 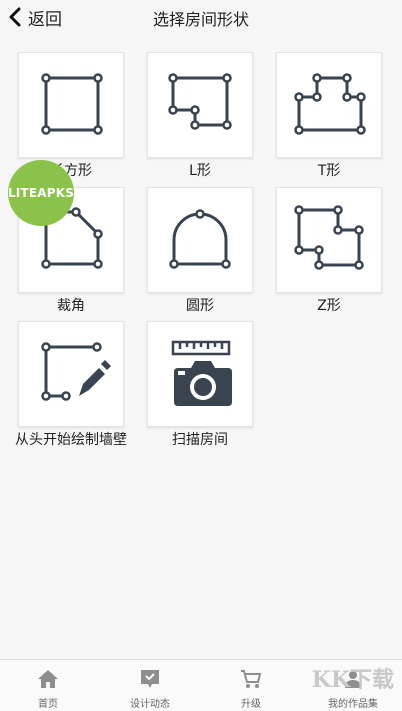 I want to click on tab-home: 首页, so click(x=48, y=685).